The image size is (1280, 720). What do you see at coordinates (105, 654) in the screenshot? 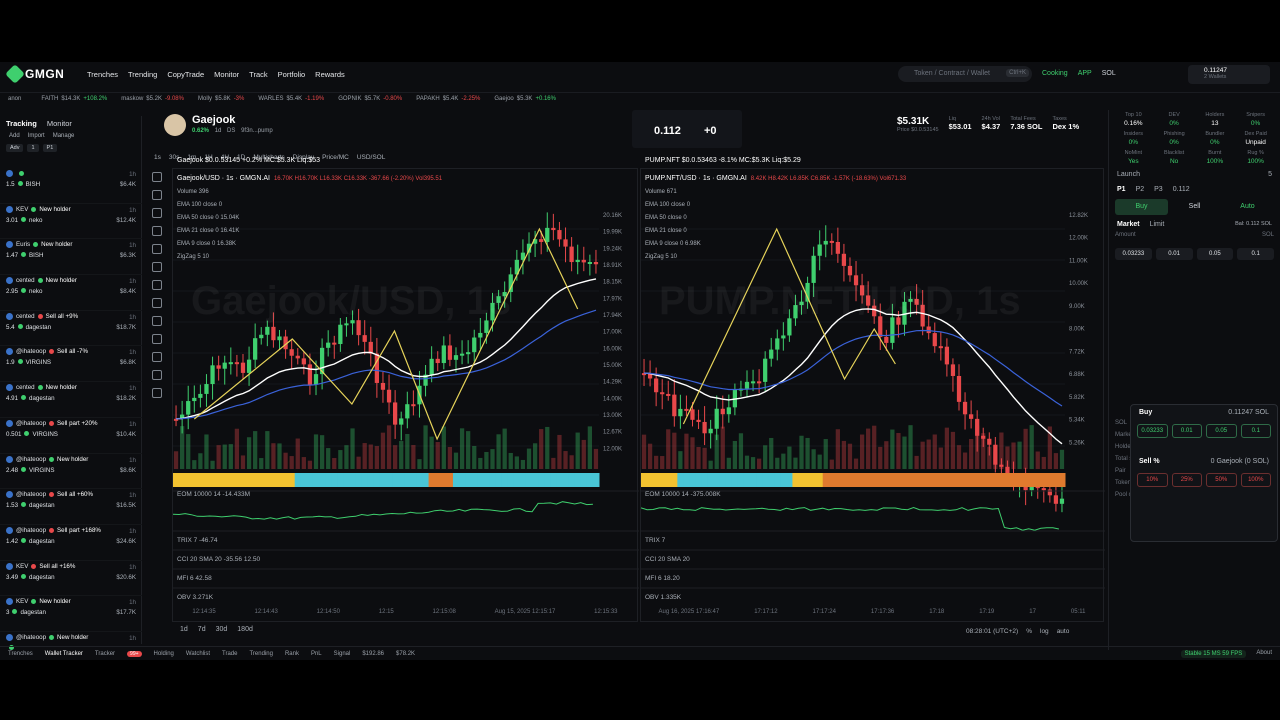
I see `bottom-tracker: Tracker` at bounding box center [105, 654].